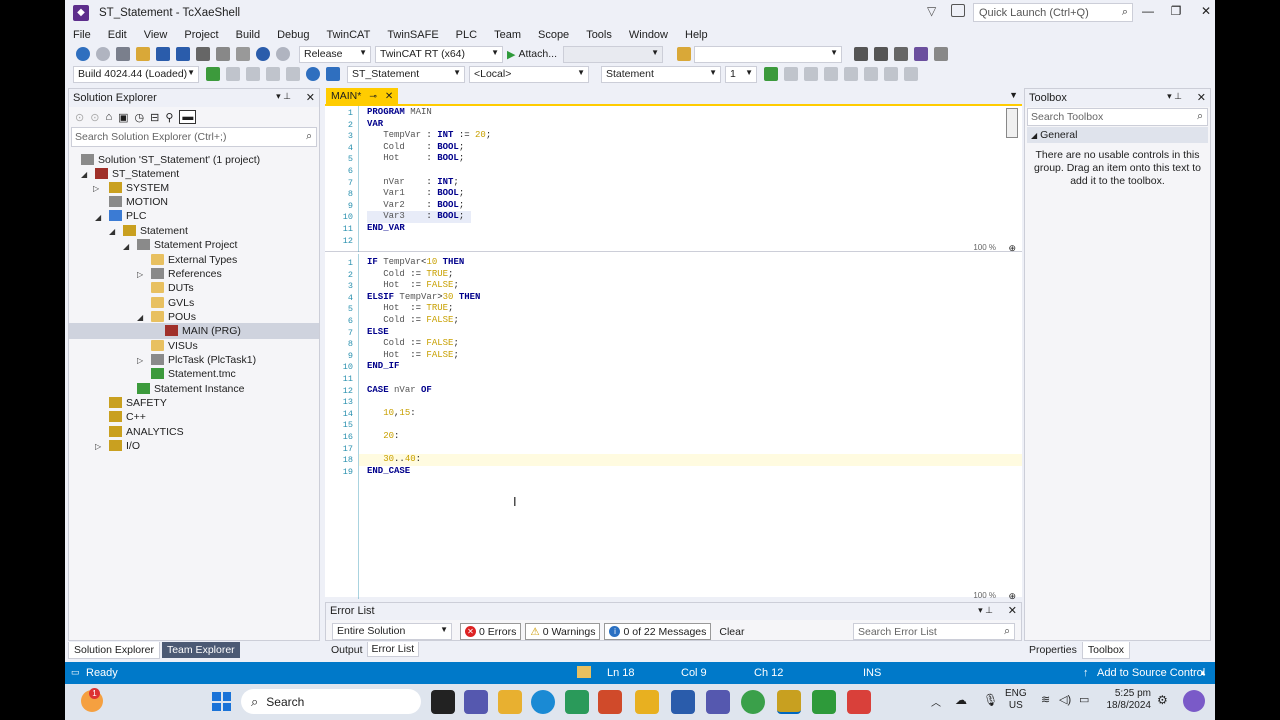 This screenshot has height=720, width=1280. Describe the element at coordinates (648, 35) in the screenshot. I see `menu-window: Window` at that location.